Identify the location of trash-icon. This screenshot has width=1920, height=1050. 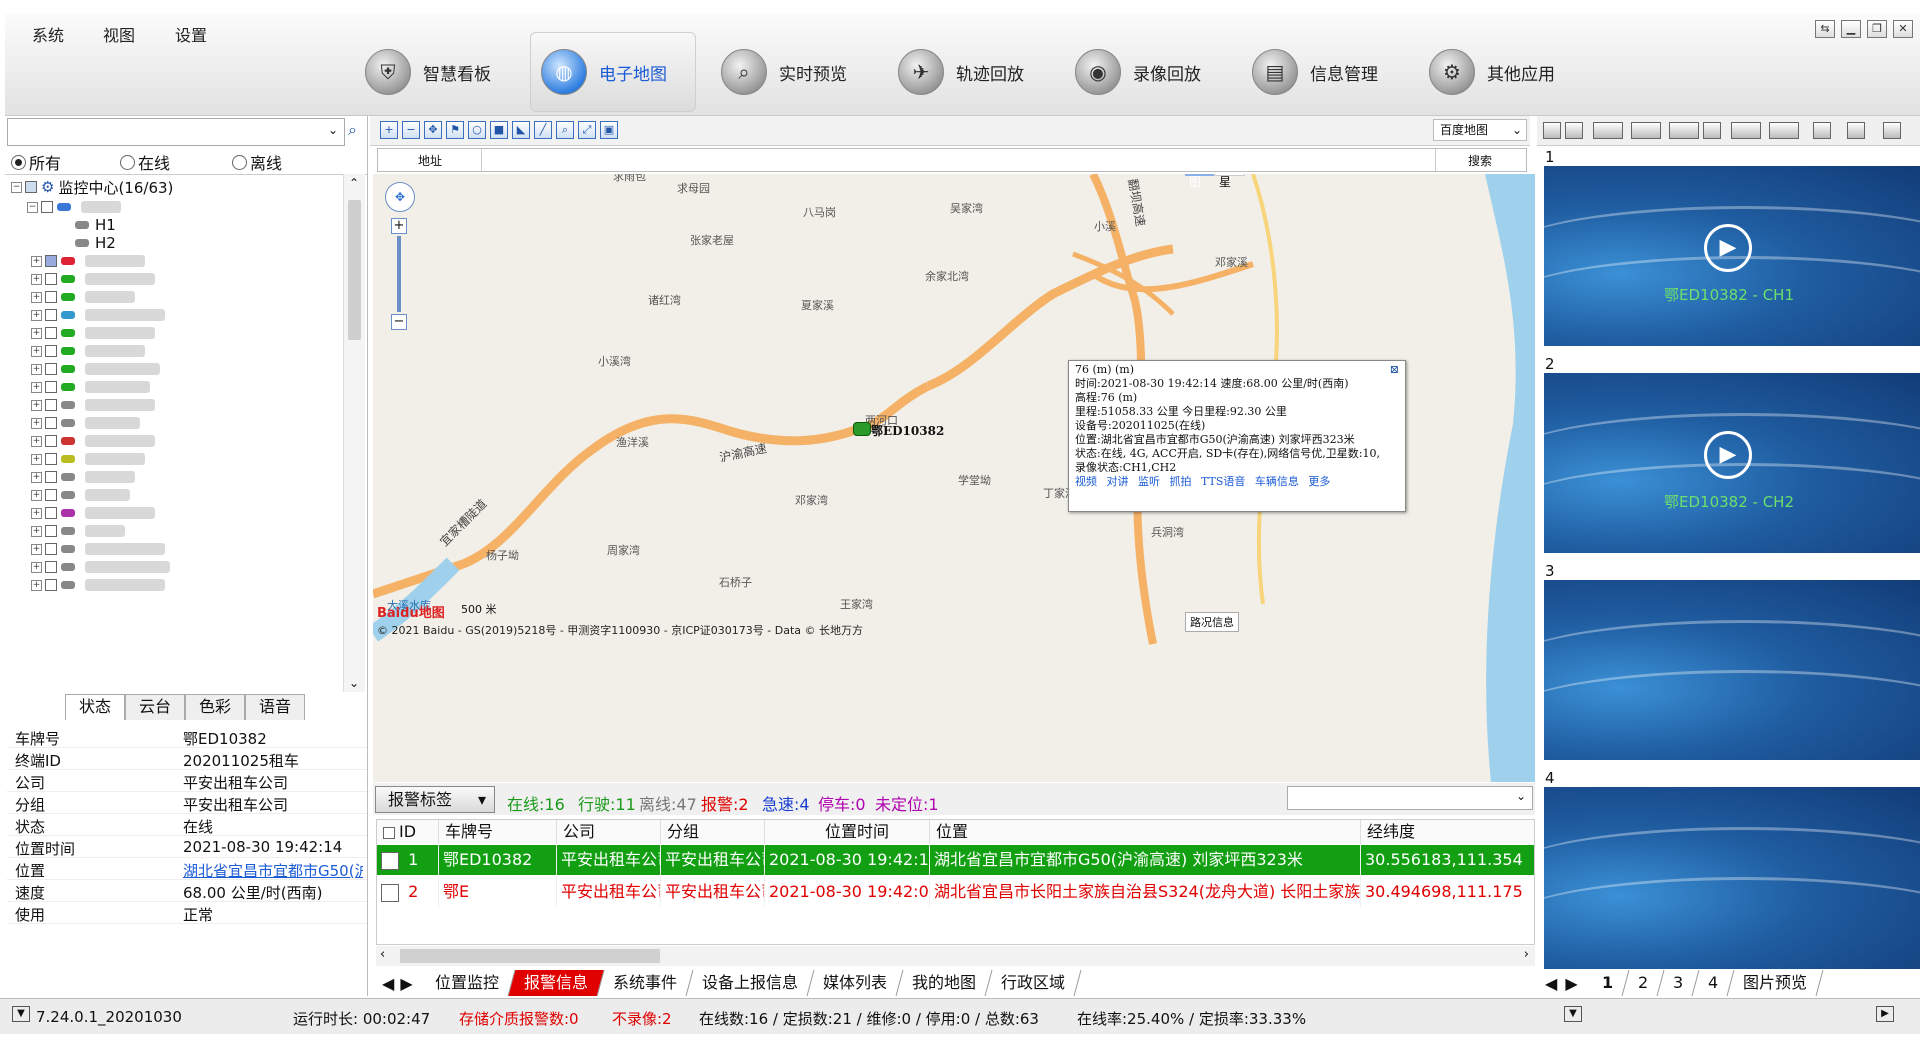
(1892, 130).